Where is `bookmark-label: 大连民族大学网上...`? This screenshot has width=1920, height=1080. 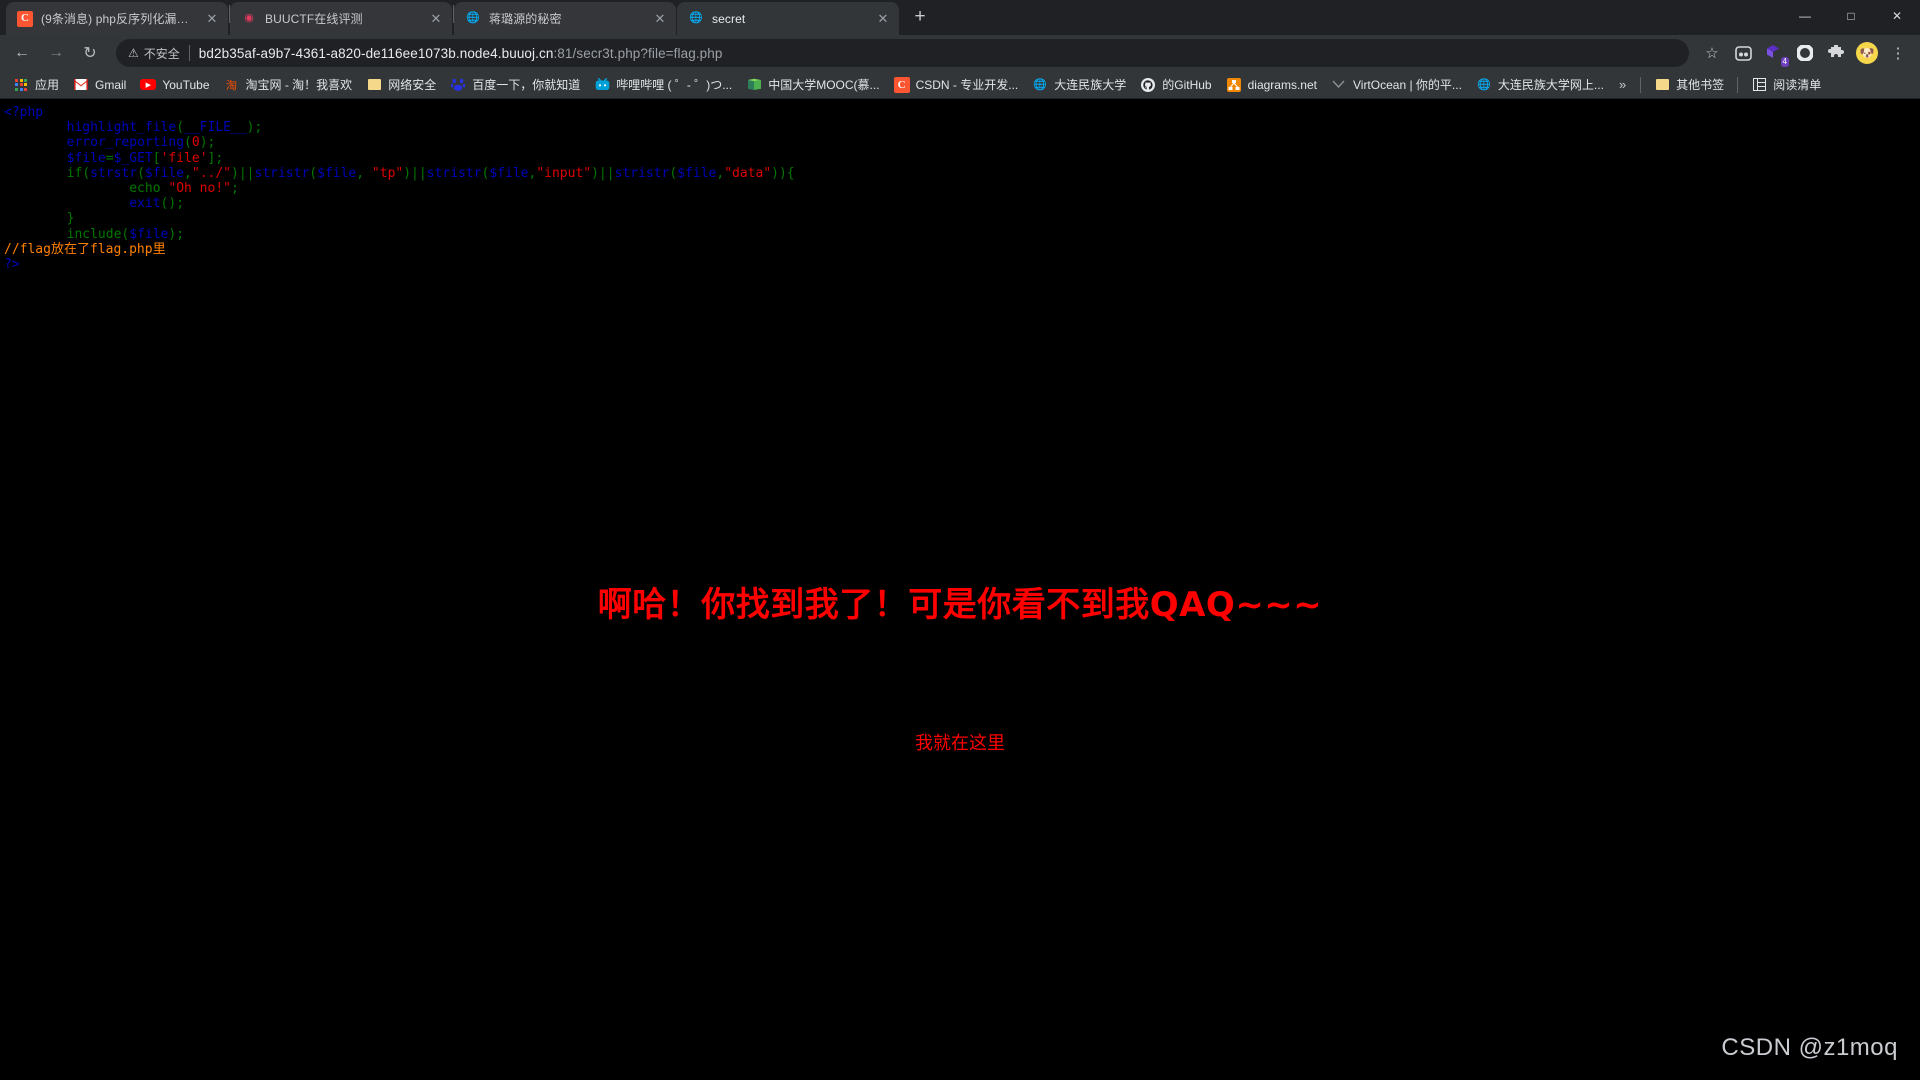 bookmark-label: 大连民族大学网上... is located at coordinates (1550, 85).